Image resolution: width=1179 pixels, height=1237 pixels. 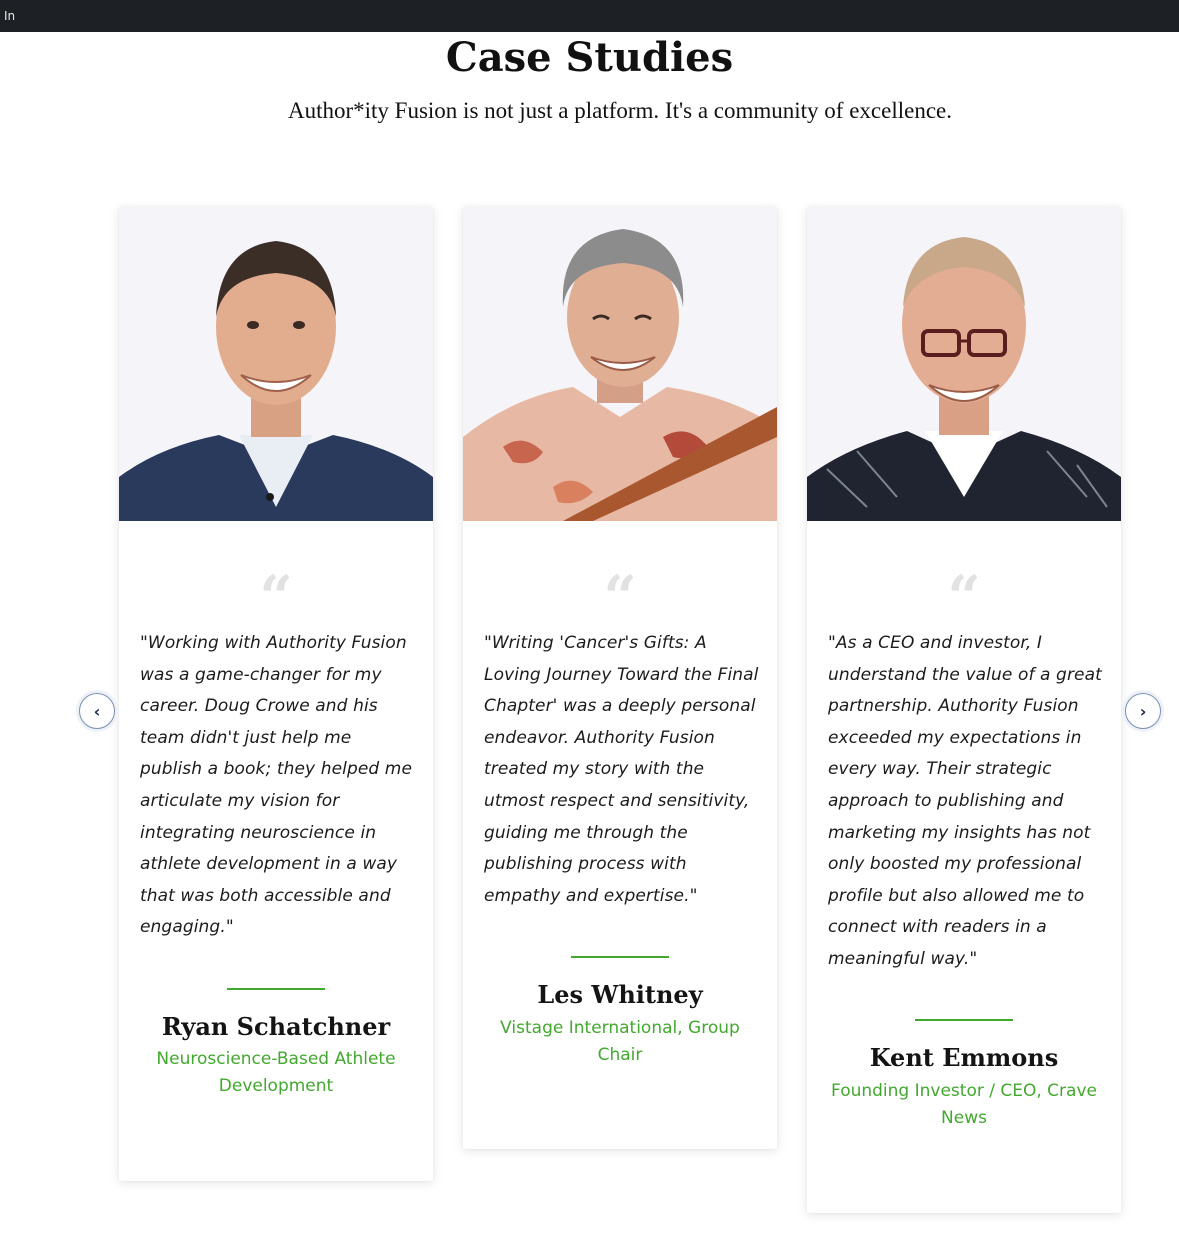 I want to click on testimonial-name: Les Whitney, so click(x=620, y=994).